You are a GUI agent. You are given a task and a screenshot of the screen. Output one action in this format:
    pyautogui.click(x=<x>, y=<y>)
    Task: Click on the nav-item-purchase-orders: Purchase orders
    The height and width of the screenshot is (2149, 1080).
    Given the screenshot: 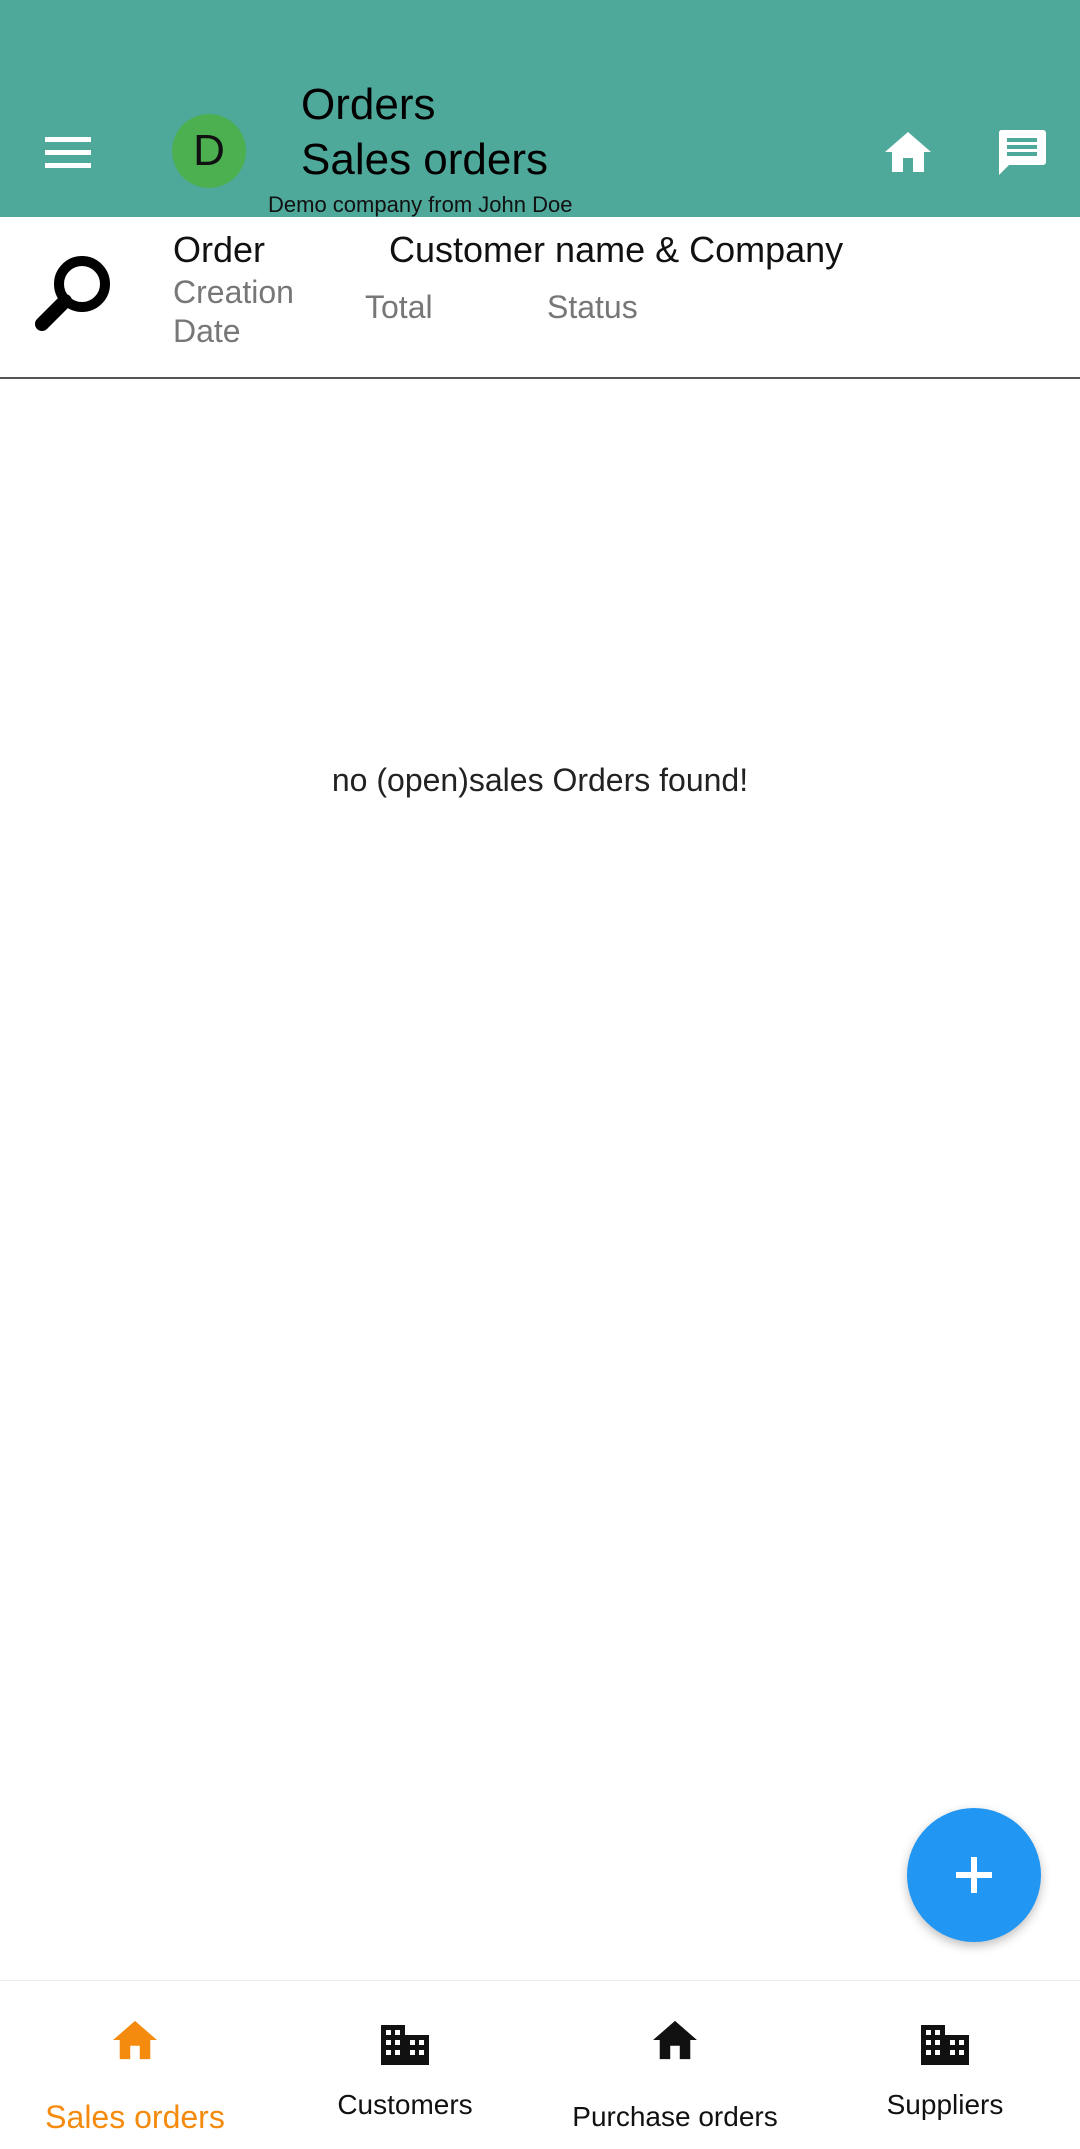 What is the action you would take?
    pyautogui.click(x=675, y=2065)
    